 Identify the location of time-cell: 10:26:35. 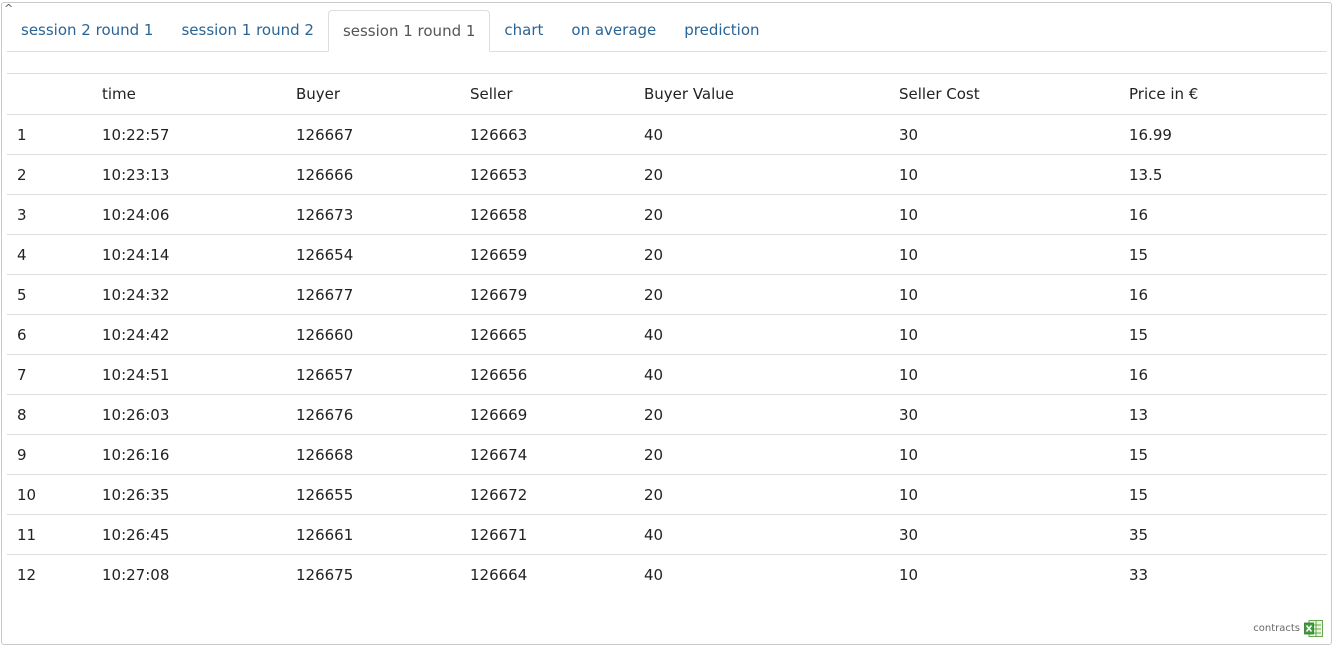
(136, 494).